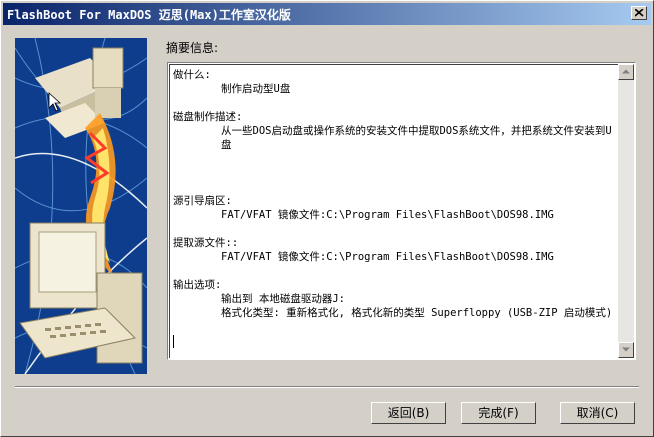  What do you see at coordinates (206, 243) in the screenshot?
I see `summary-line: 提取源文件::` at bounding box center [206, 243].